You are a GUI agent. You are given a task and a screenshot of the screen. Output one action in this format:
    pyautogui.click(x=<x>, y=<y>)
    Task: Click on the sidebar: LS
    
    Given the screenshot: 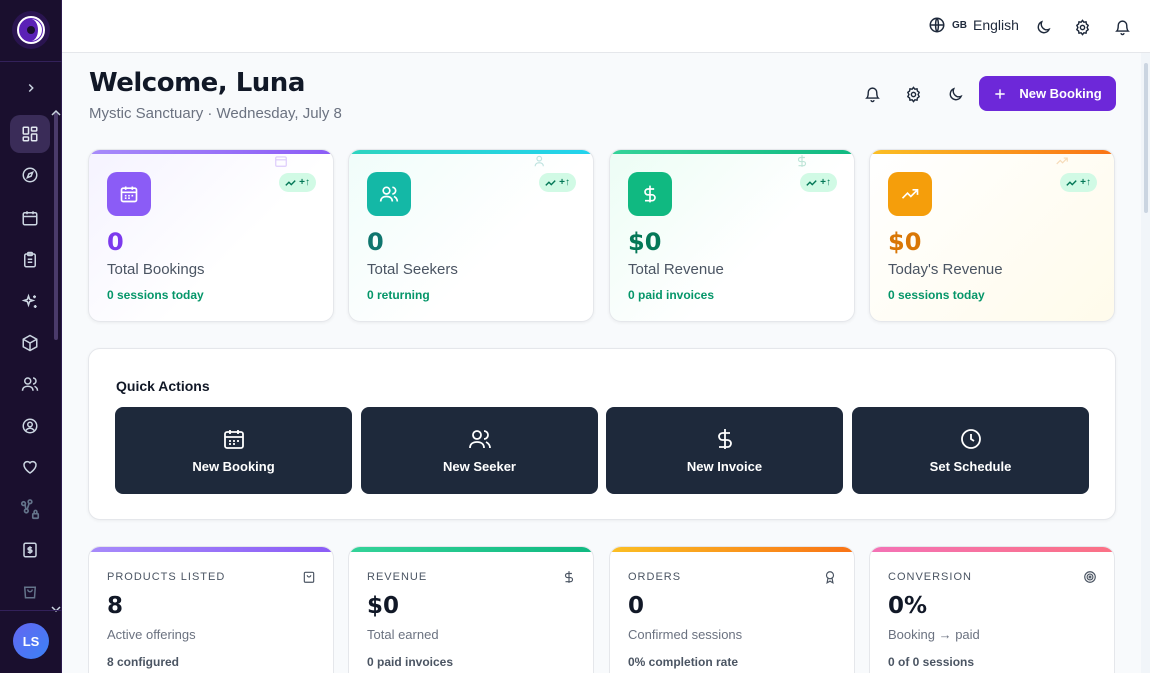 What is the action you would take?
    pyautogui.click(x=31, y=336)
    